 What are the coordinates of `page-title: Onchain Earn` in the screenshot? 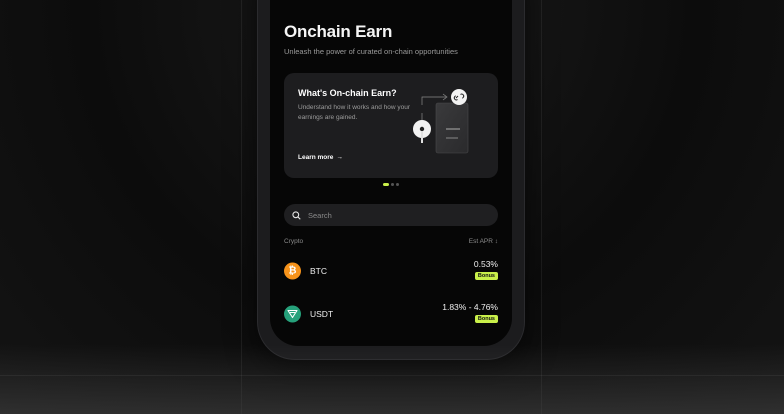 It's located at (338, 31).